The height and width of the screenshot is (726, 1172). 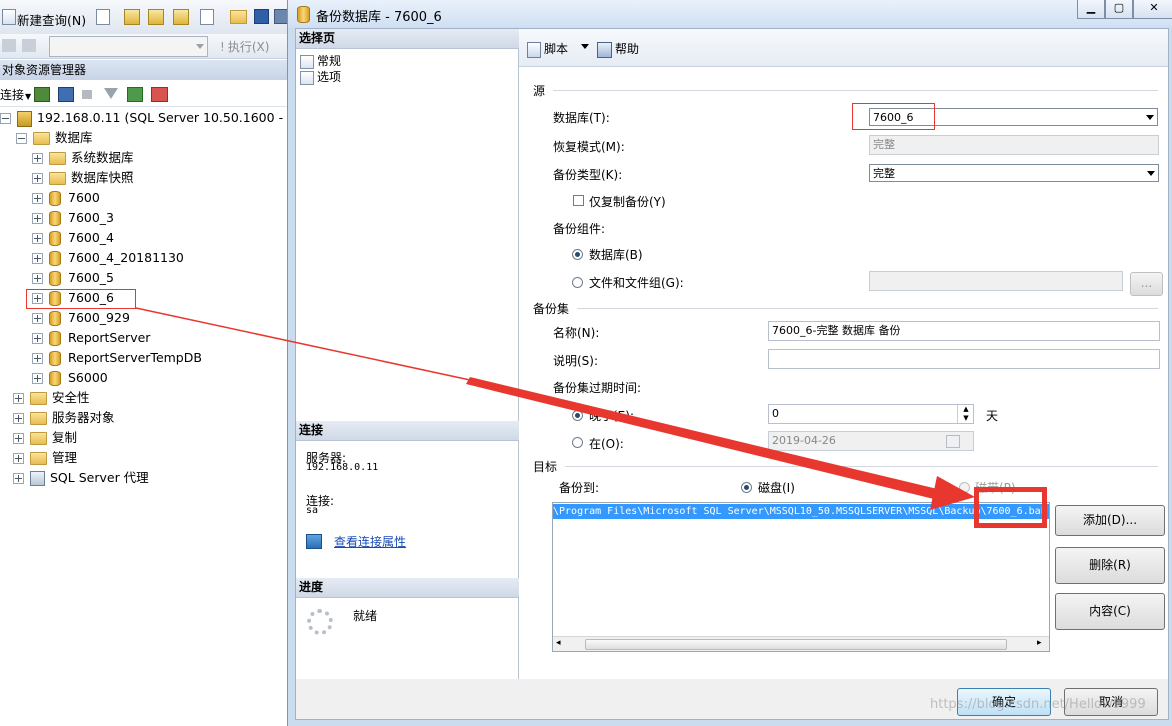 I want to click on annotation-arrow-head, so click(x=952, y=493).